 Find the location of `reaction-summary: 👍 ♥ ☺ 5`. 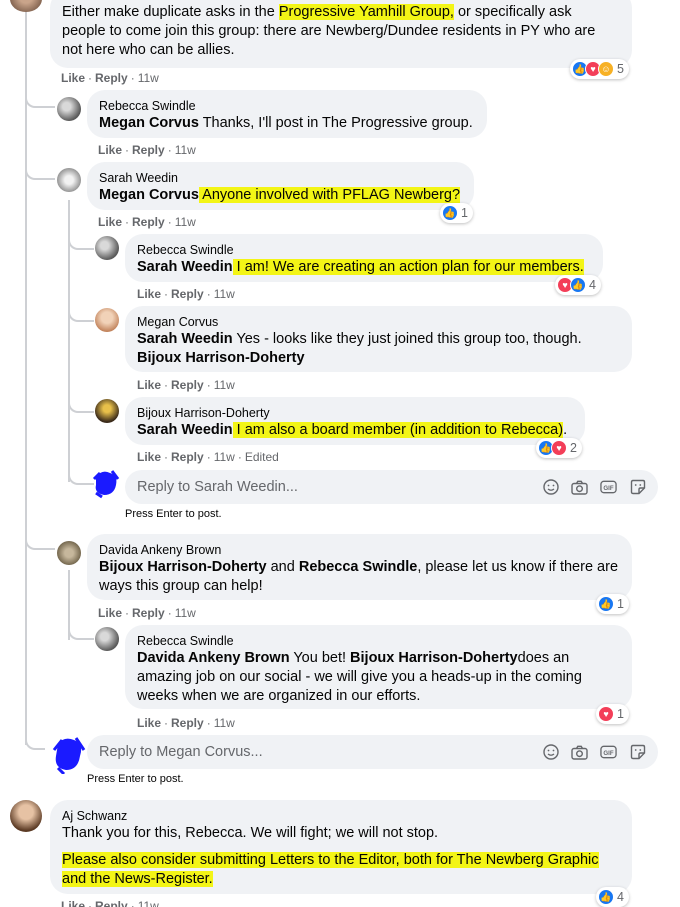

reaction-summary: 👍 ♥ ☺ 5 is located at coordinates (599, 69).